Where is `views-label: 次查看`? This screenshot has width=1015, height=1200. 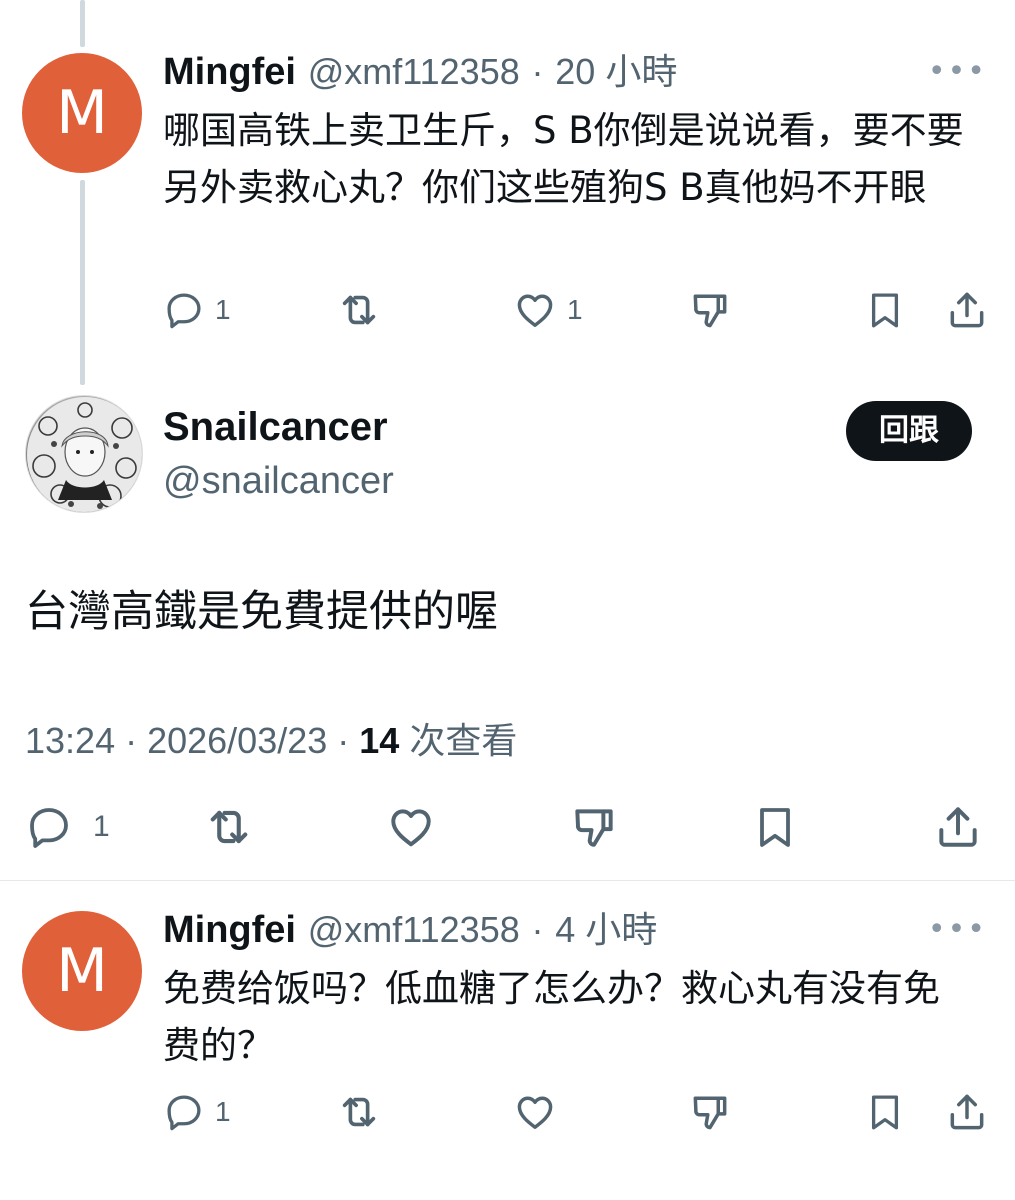 views-label: 次查看 is located at coordinates (463, 740).